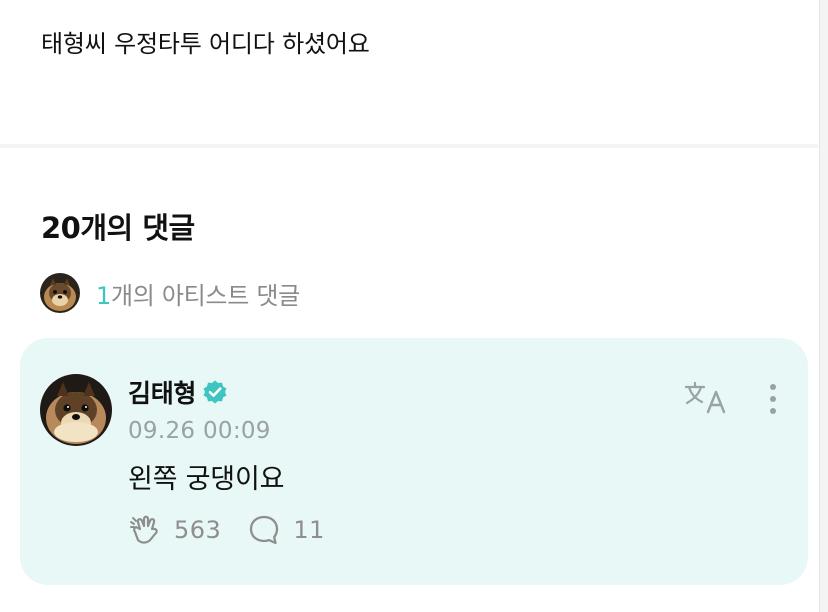  What do you see at coordinates (215, 392) in the screenshot?
I see `verified-check-icon` at bounding box center [215, 392].